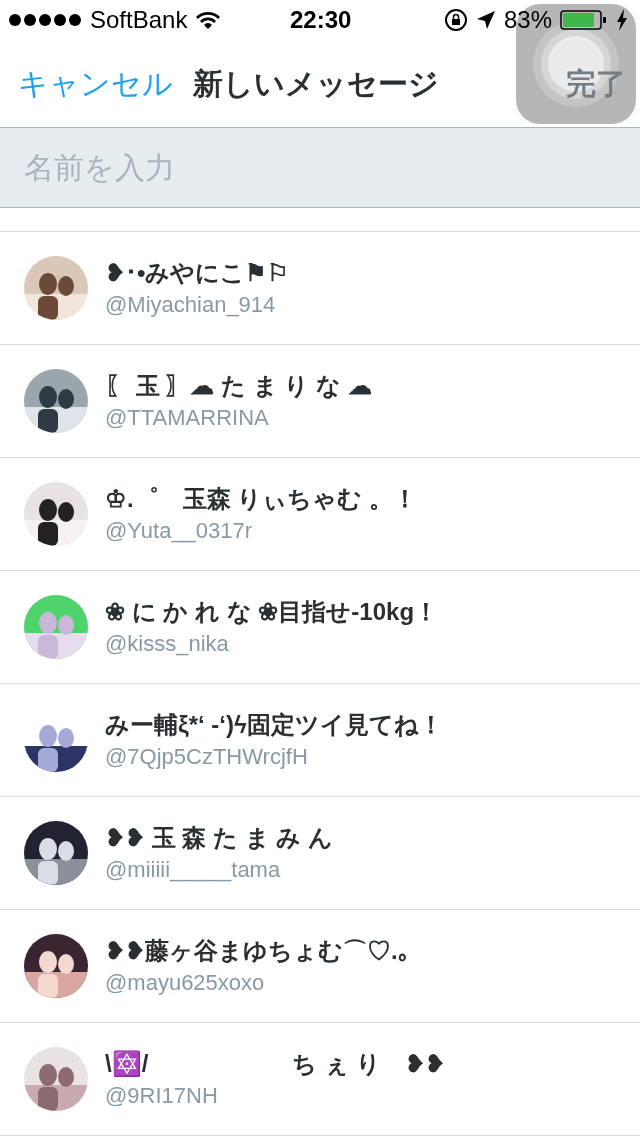  I want to click on contact-name: ❀ に か れ な ❀目指せ-10kg！, so click(272, 612).